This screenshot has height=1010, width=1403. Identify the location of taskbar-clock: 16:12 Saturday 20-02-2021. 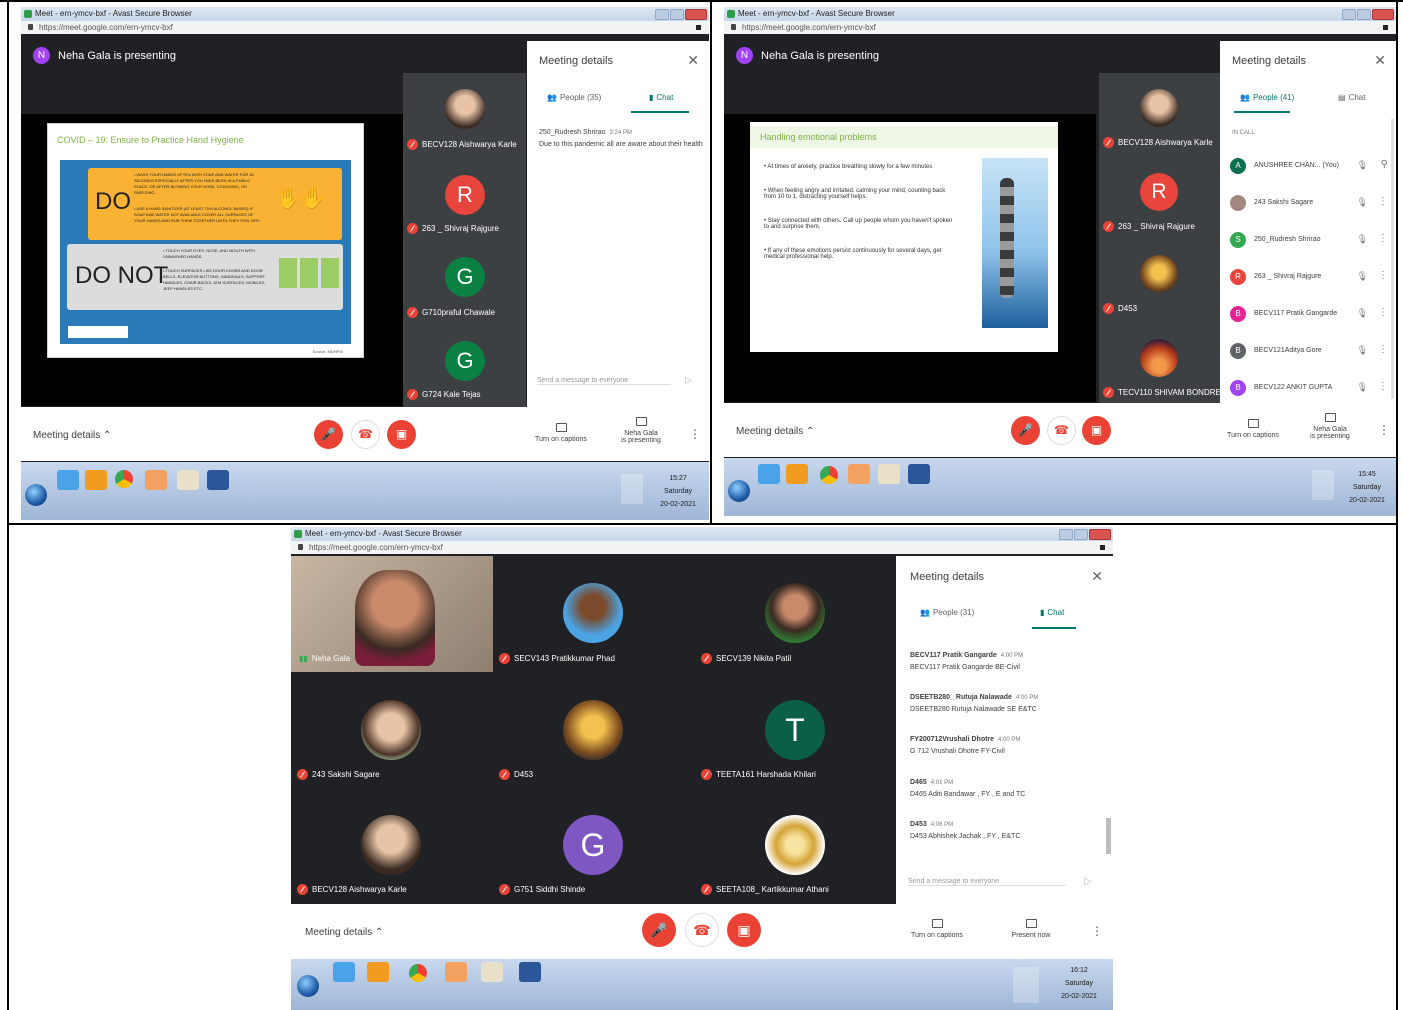
(1079, 983).